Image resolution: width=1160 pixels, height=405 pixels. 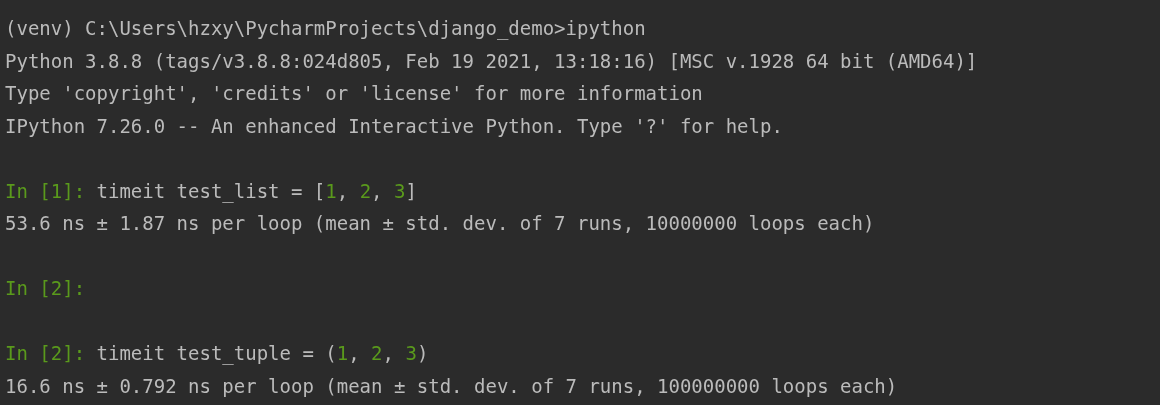 What do you see at coordinates (211, 191) in the screenshot?
I see `terminal-line: In [1]: timeit test_list = [1, 2, 3]` at bounding box center [211, 191].